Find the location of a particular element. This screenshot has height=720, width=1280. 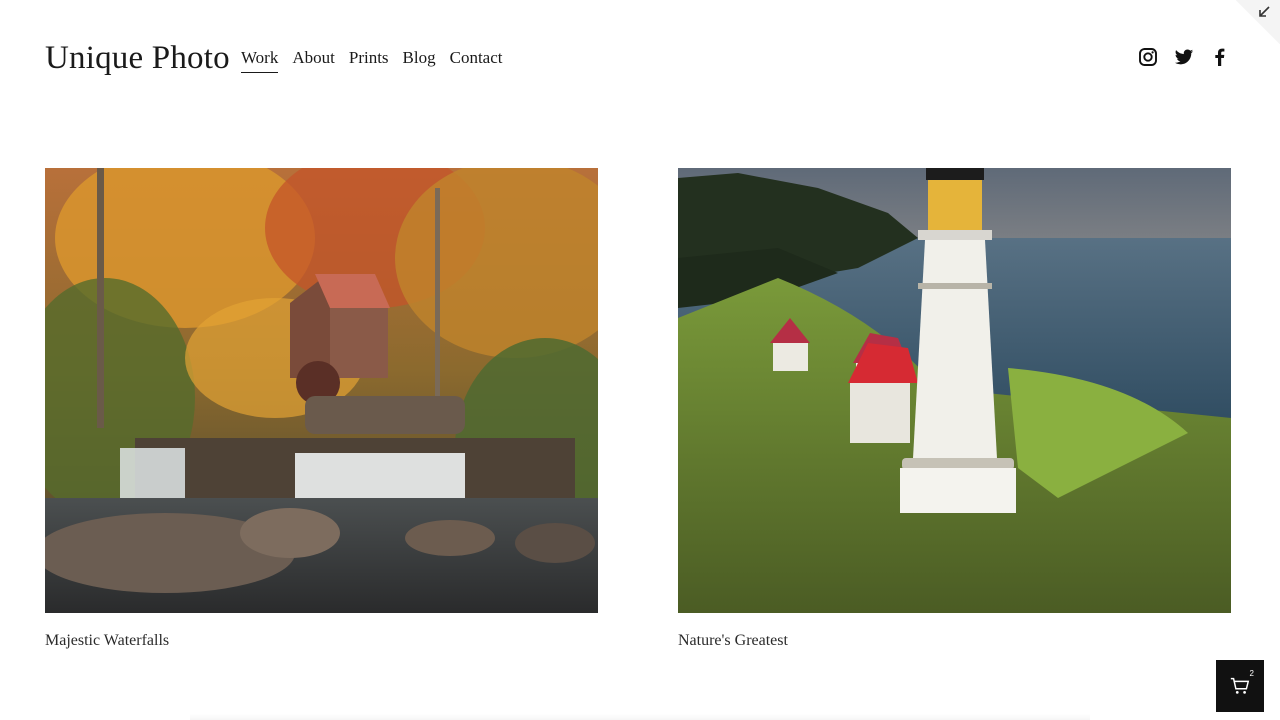

social-links is located at coordinates (1184, 57).